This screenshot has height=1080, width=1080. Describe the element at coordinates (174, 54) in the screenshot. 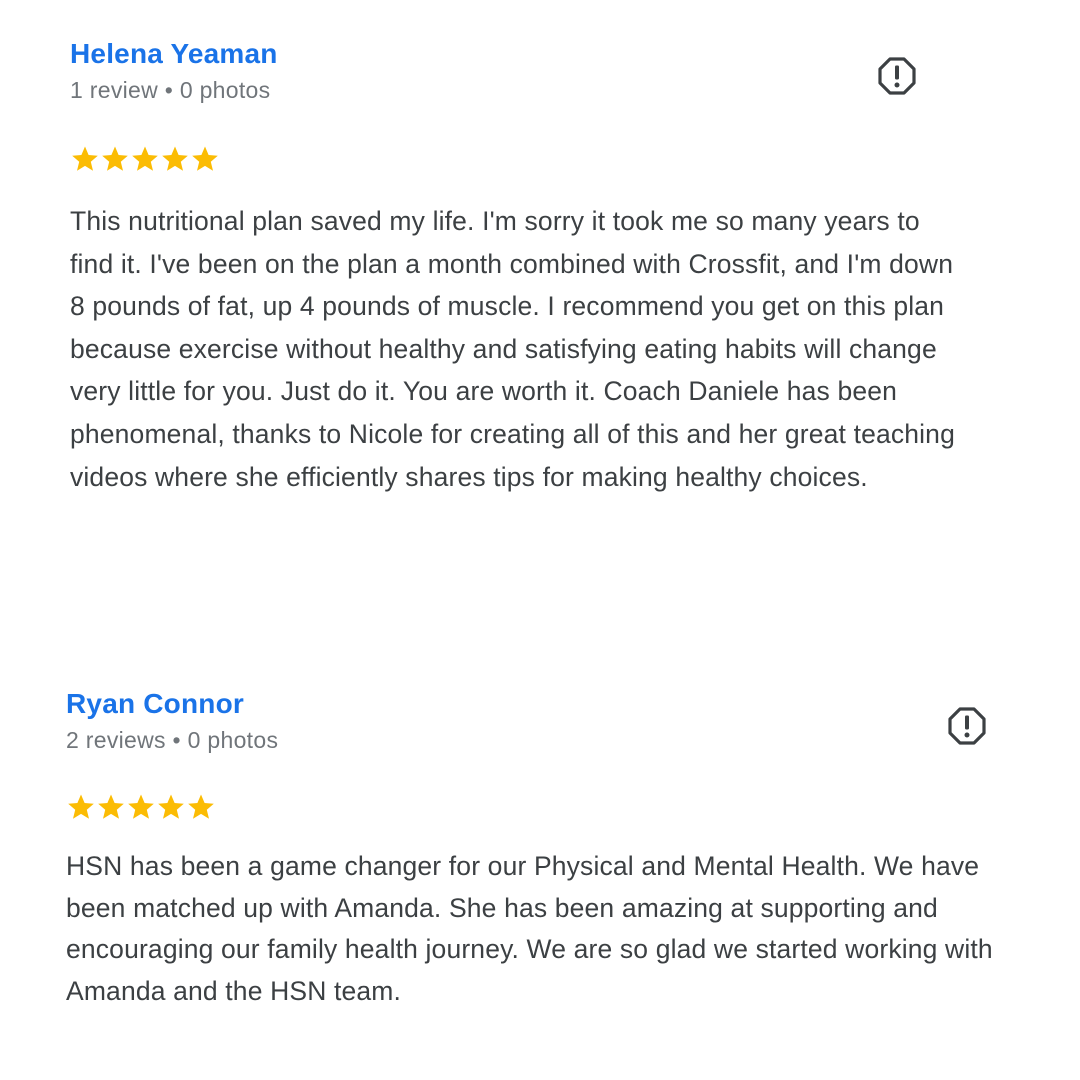

I see `reviewer-name-link: Helena Yeaman` at that location.